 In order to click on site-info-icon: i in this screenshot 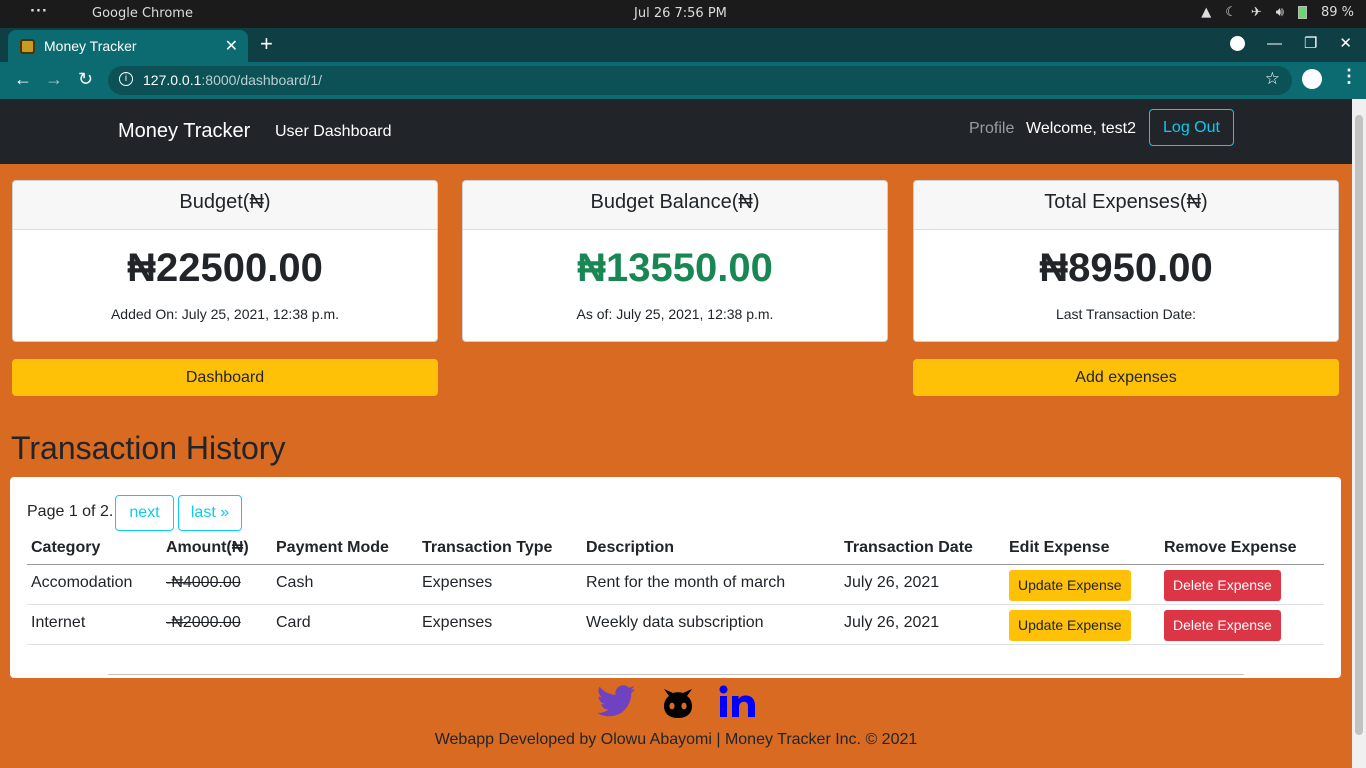, I will do `click(126, 79)`.